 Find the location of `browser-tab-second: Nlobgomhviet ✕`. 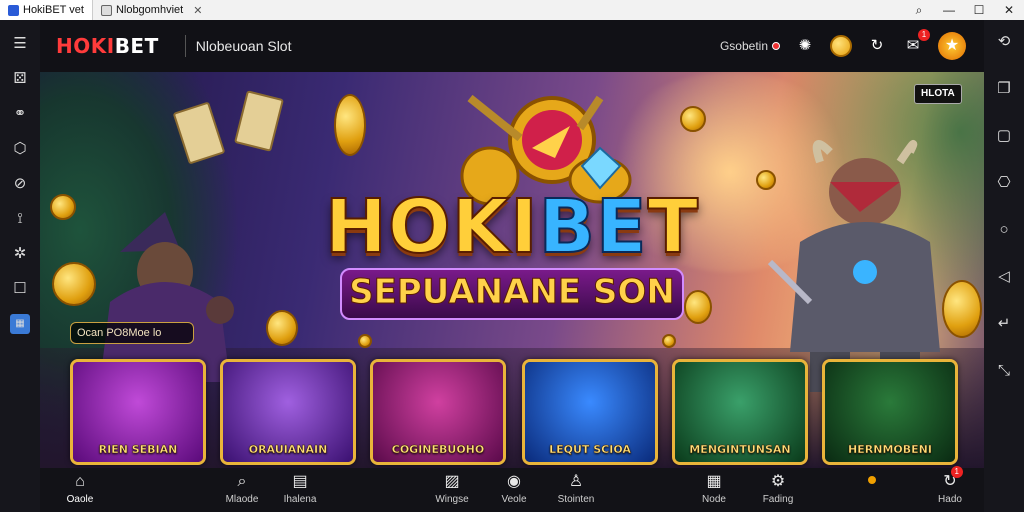

browser-tab-second: Nlobgomhviet ✕ is located at coordinates (151, 10).